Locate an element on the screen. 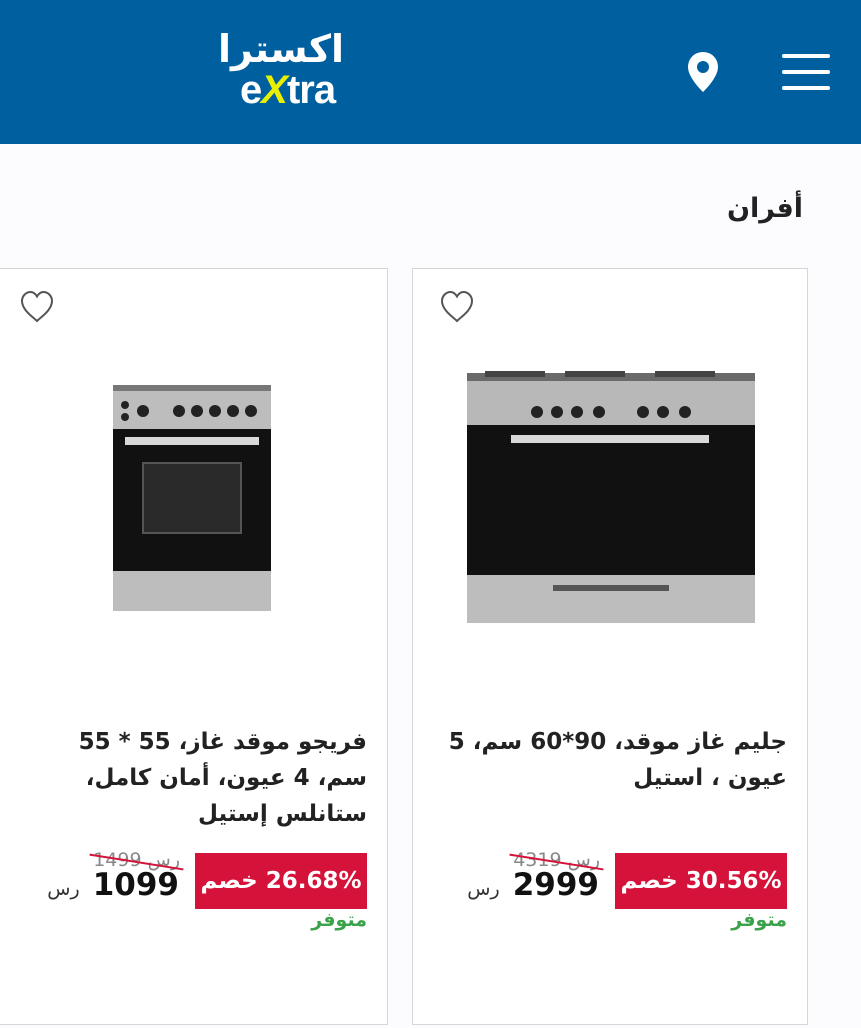 The image size is (861, 1028). location-pin-icon is located at coordinates (703, 72).